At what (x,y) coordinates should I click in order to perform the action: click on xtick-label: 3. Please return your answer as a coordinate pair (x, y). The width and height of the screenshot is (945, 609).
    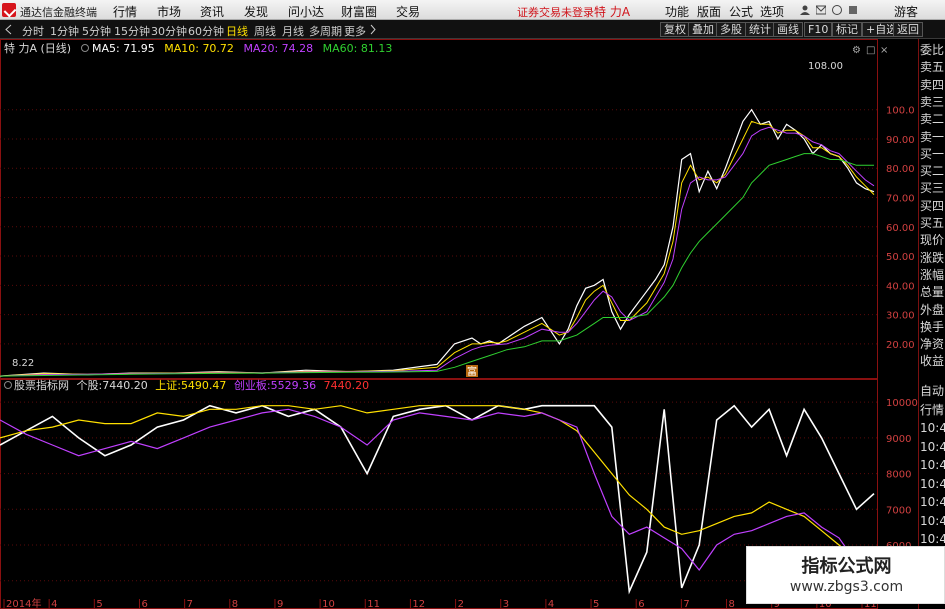
    Looking at the image, I should click on (506, 604).